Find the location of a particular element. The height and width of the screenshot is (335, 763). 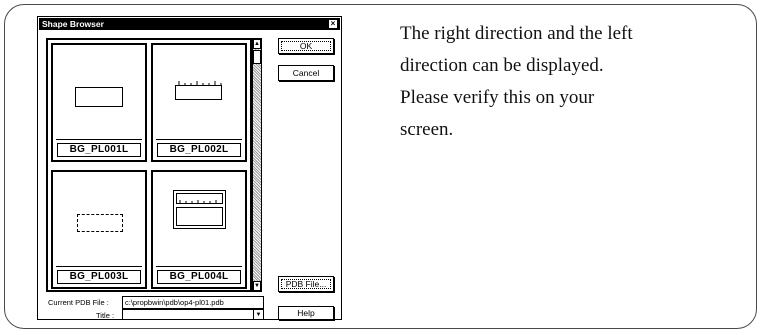

help-button: Help is located at coordinates (306, 313).